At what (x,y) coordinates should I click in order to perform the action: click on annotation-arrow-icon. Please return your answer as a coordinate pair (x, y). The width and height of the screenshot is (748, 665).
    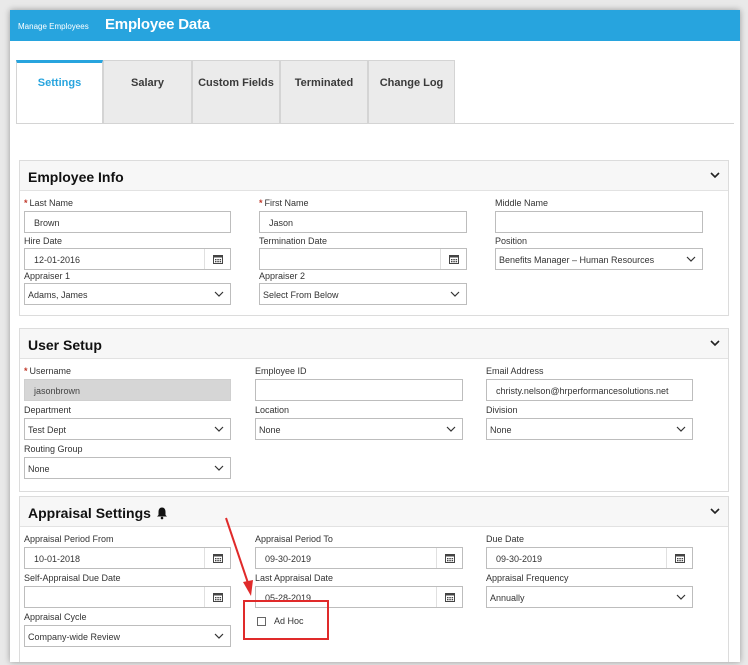
    Looking at the image, I should click on (239, 556).